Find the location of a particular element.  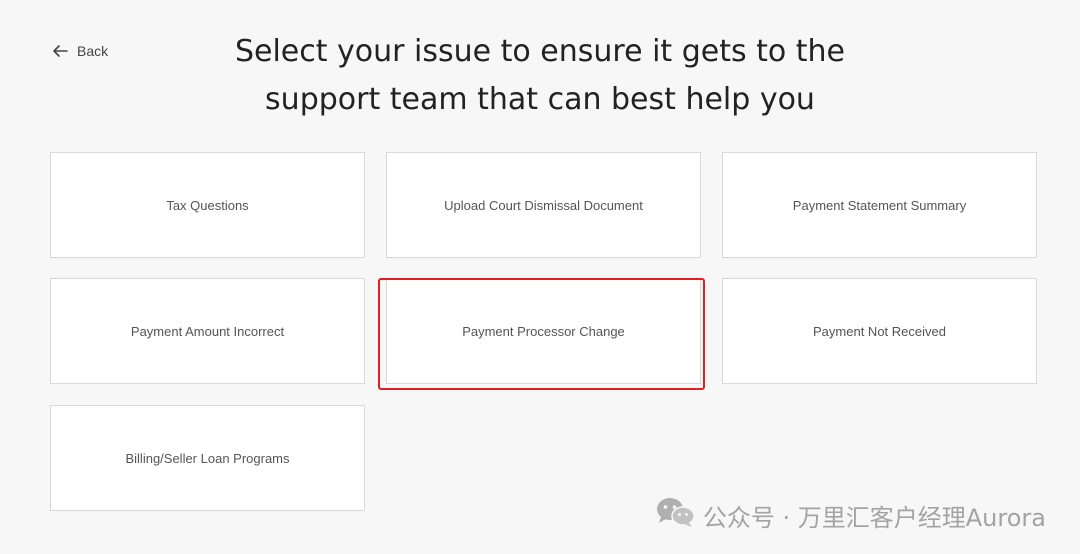

option-card-payment-processor-change: Payment Processor Change is located at coordinates (543, 331).